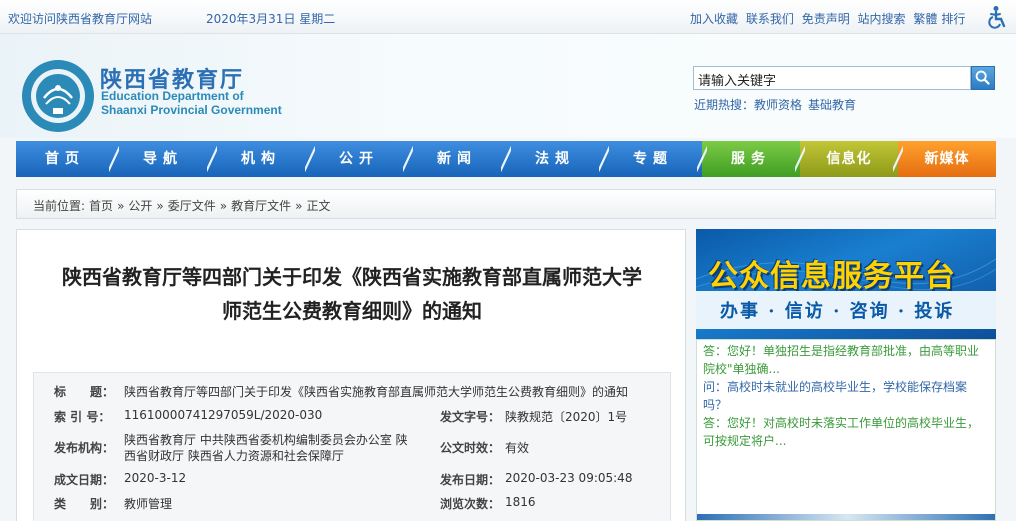  What do you see at coordinates (996, 17) in the screenshot?
I see `accessibility-icon` at bounding box center [996, 17].